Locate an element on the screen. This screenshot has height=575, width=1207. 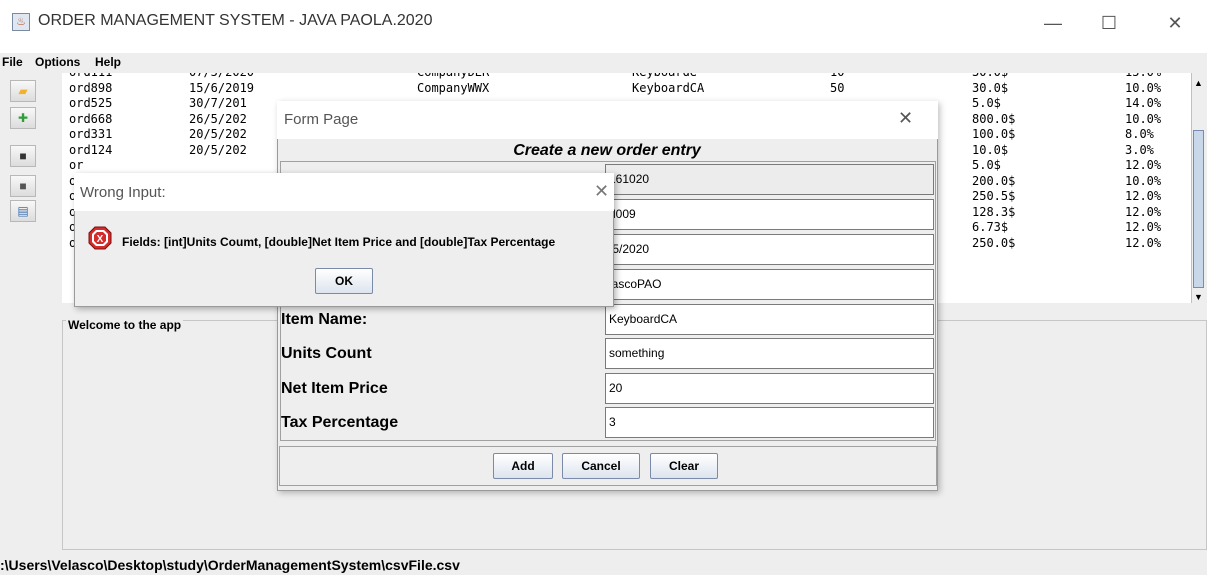
item-name-field: KeyboardCA is located at coordinates (769, 319).